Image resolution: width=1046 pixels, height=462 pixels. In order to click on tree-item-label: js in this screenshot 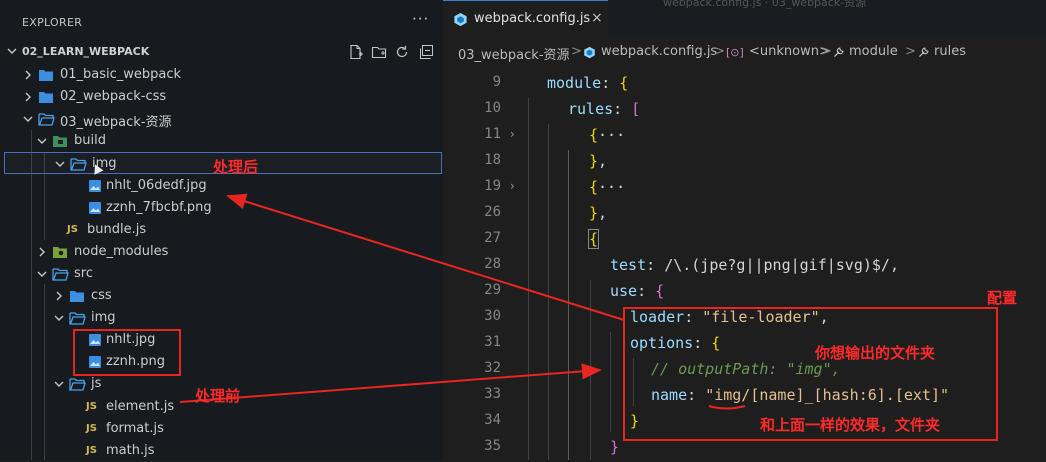, I will do `click(96, 383)`.